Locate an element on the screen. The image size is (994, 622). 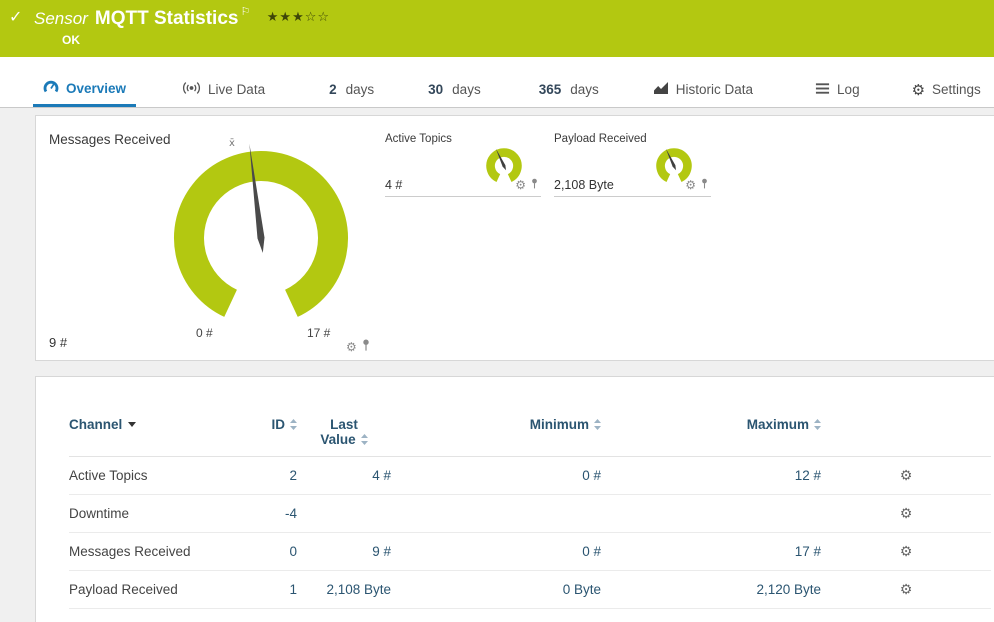
page-title: MQTT Statistics is located at coordinates (166, 18).